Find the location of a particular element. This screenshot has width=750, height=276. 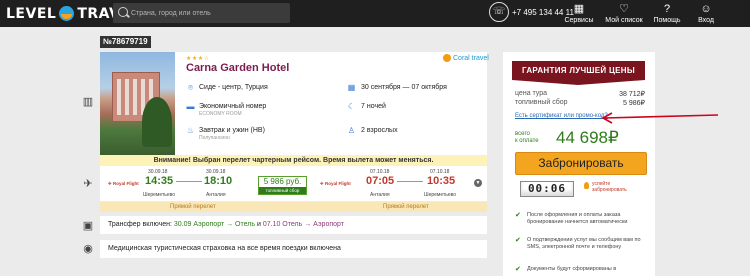

help-icon: ? is located at coordinates (667, 9).